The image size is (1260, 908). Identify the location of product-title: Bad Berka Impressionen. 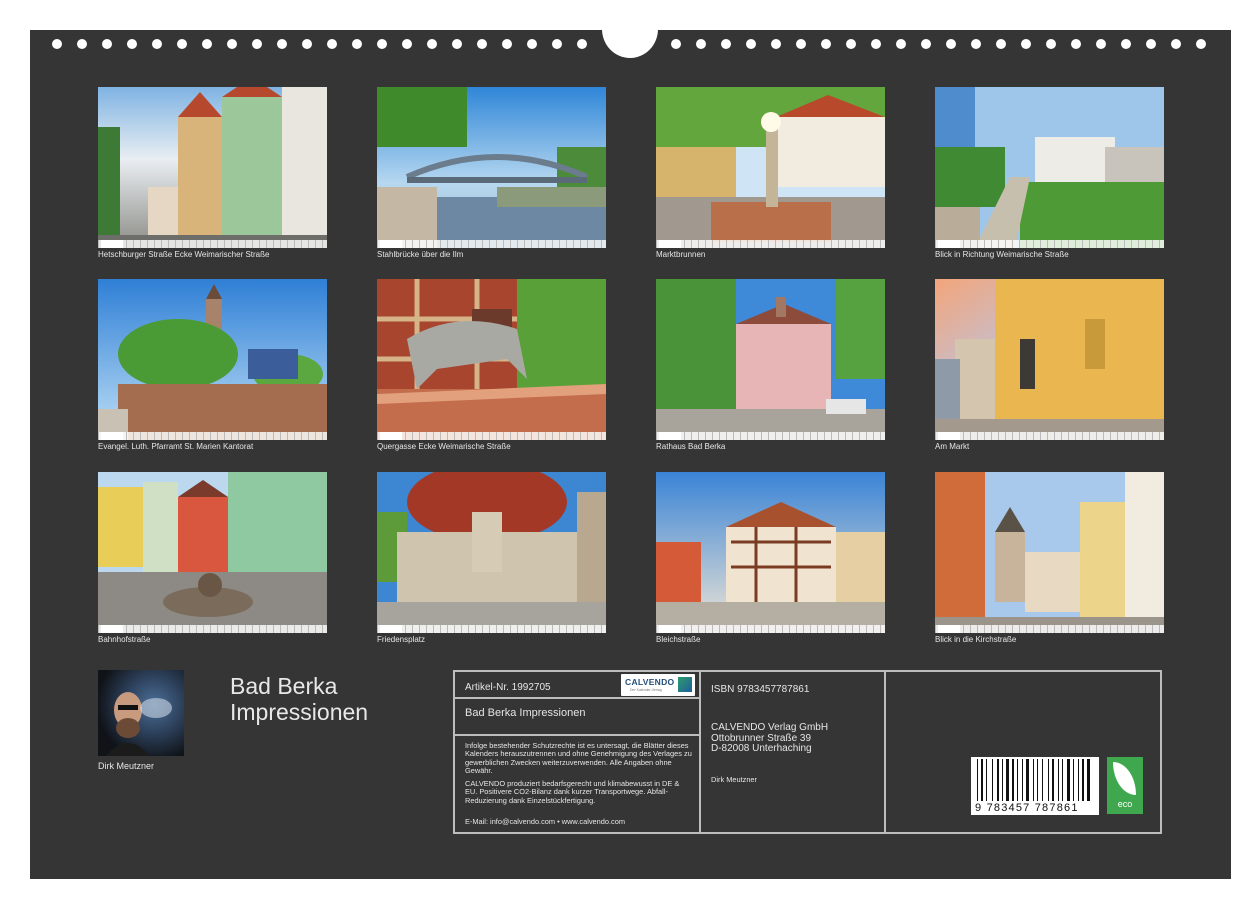
(525, 713).